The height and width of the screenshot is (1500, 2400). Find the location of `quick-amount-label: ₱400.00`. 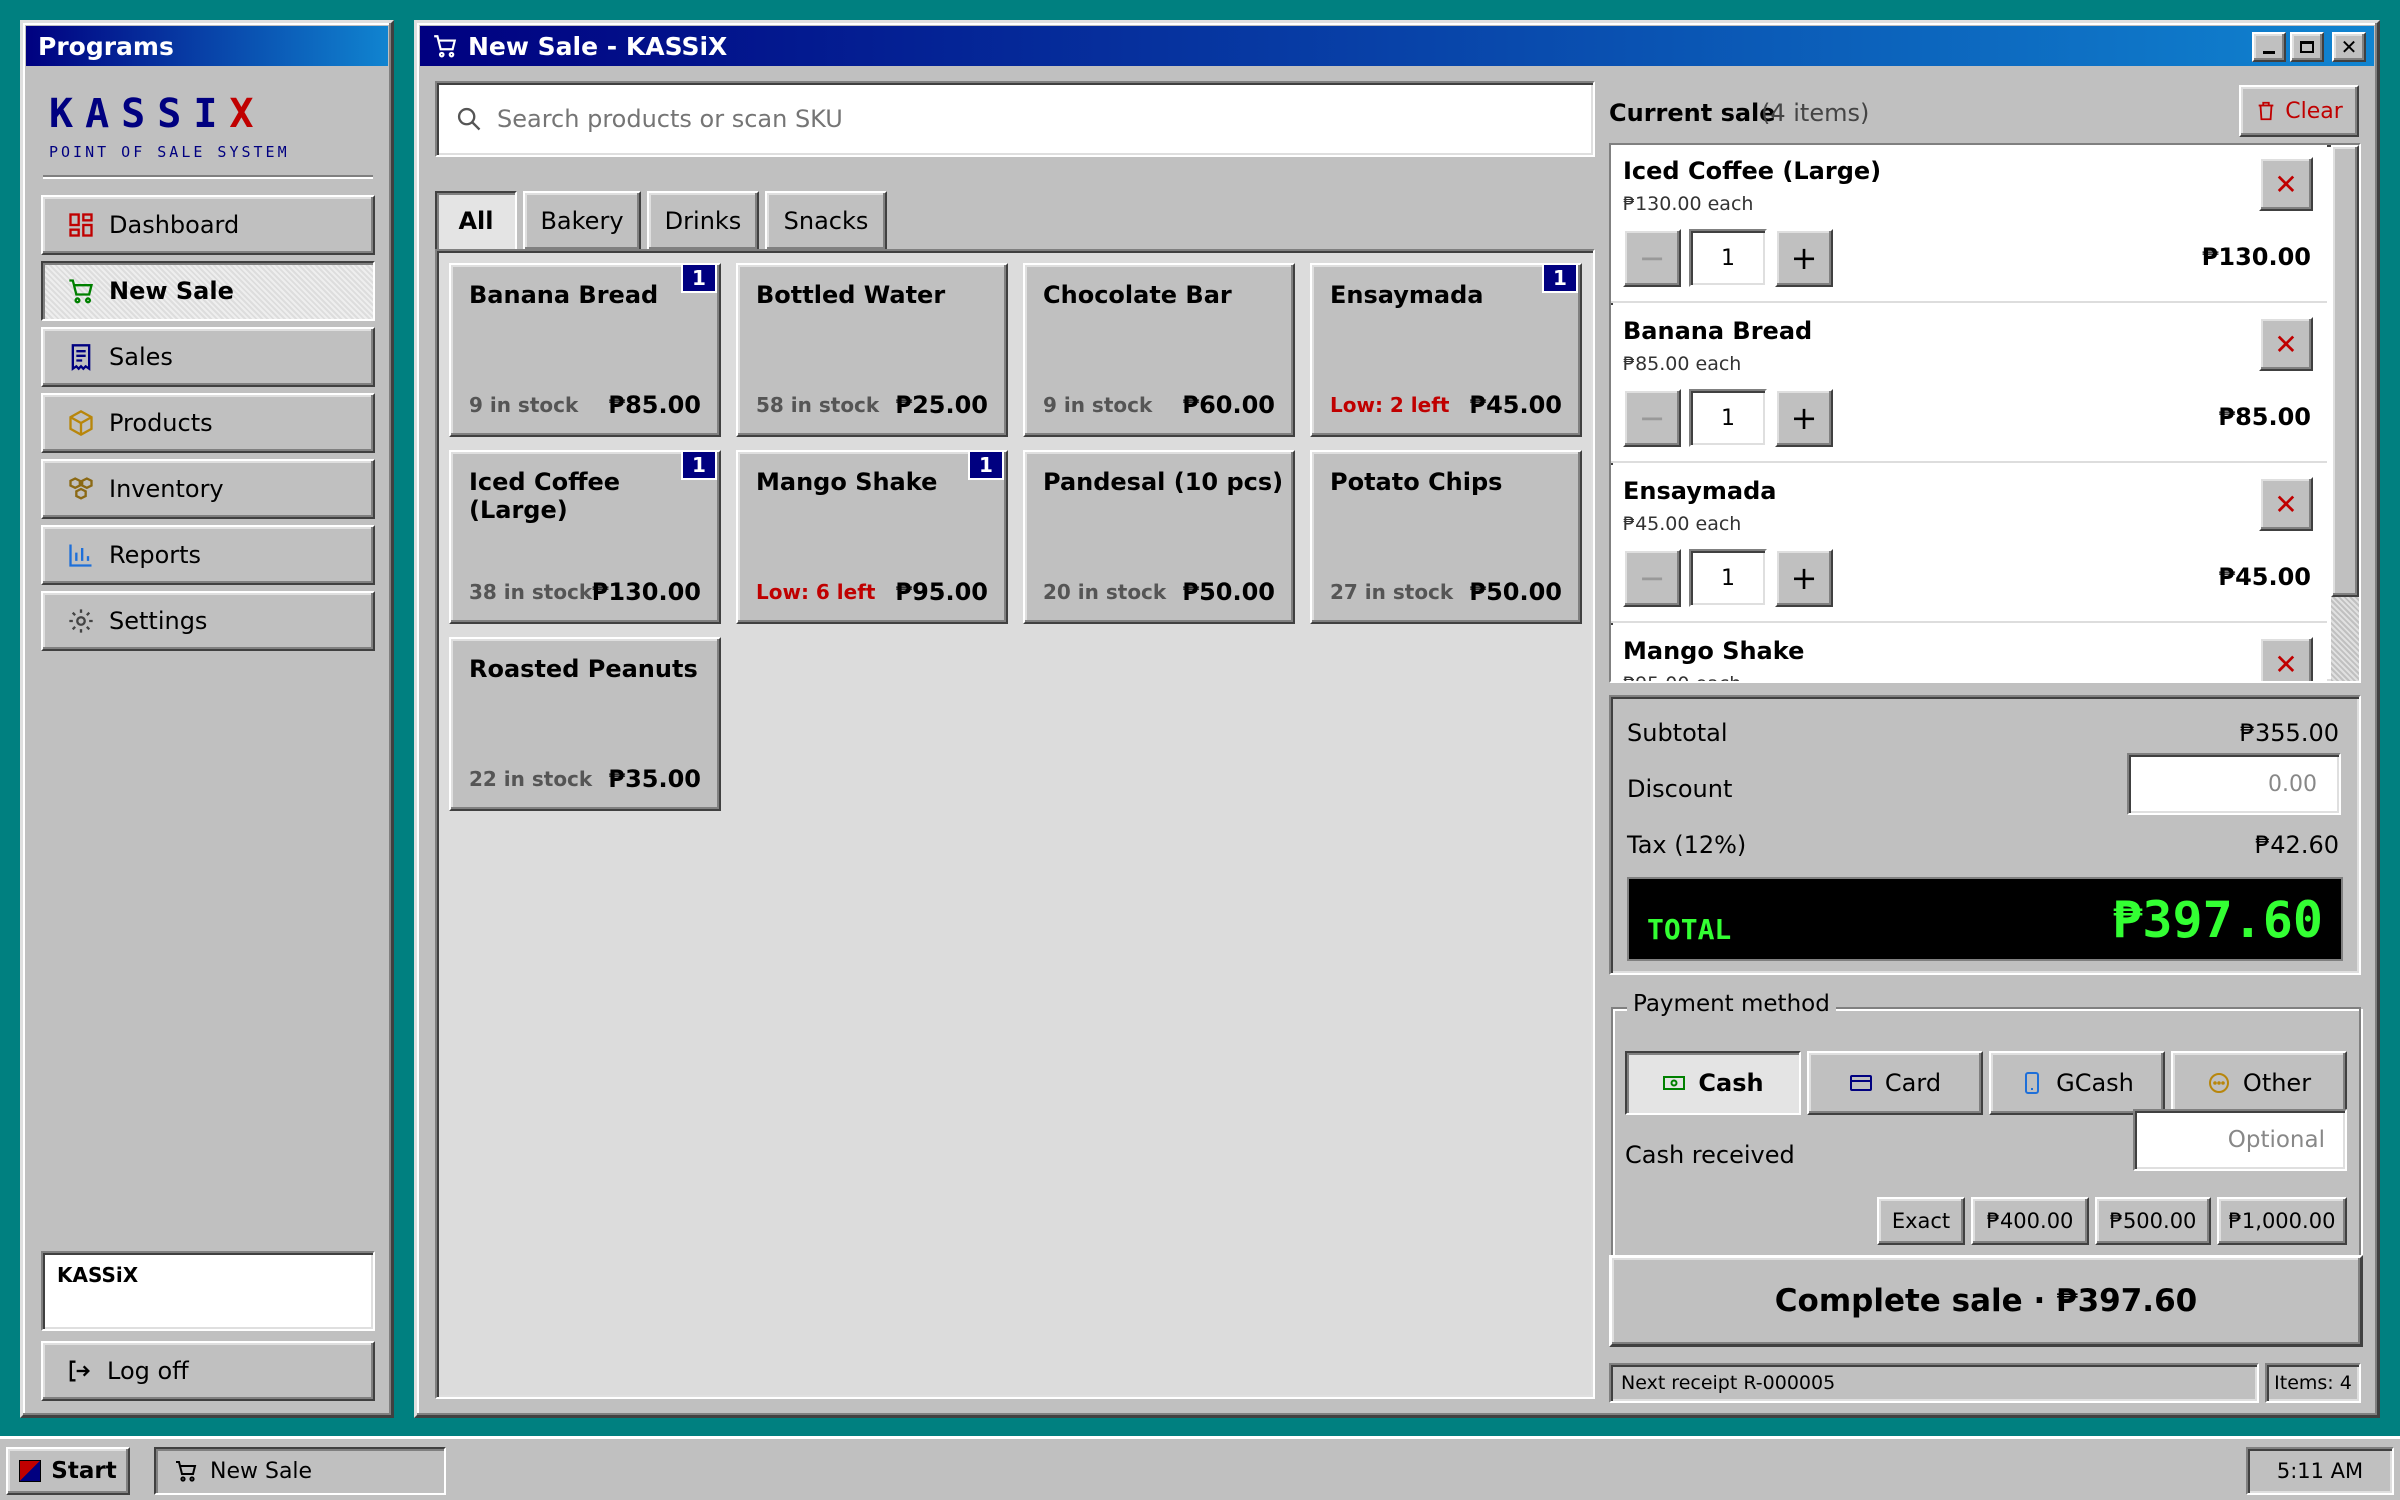

quick-amount-label: ₱400.00 is located at coordinates (2030, 1221).